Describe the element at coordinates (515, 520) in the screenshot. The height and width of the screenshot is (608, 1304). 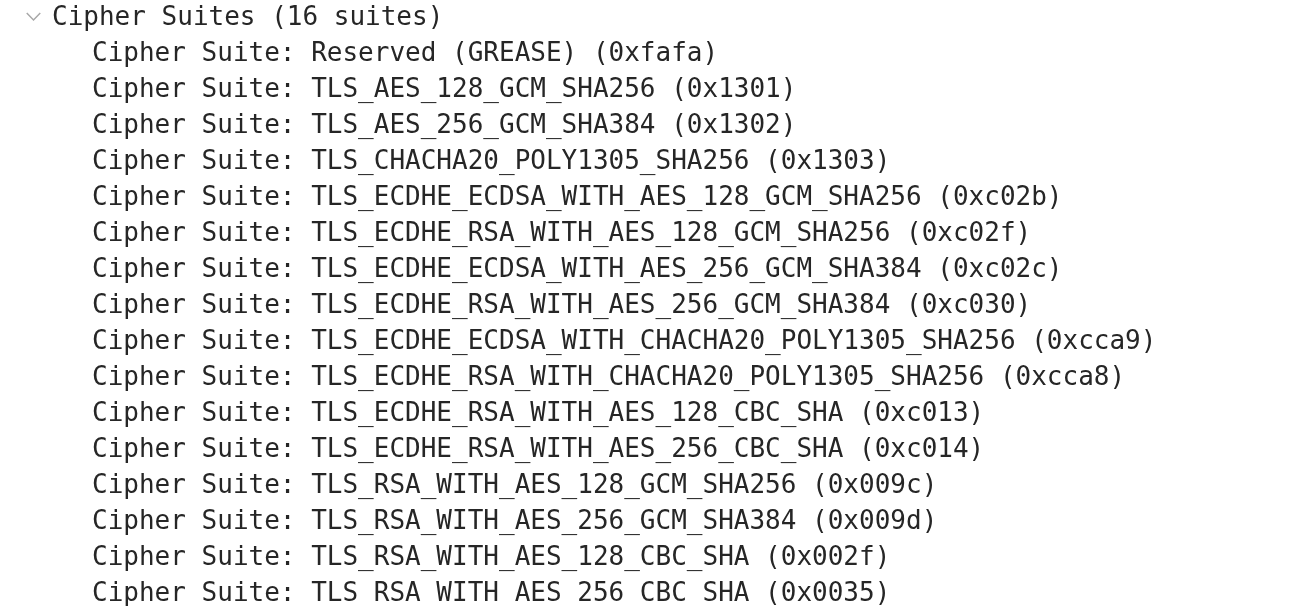
I see `tree-item-label: Cipher Suite: TLS_RSA_WITH_AES_256_GCM_SHA384 (0x009d)` at that location.